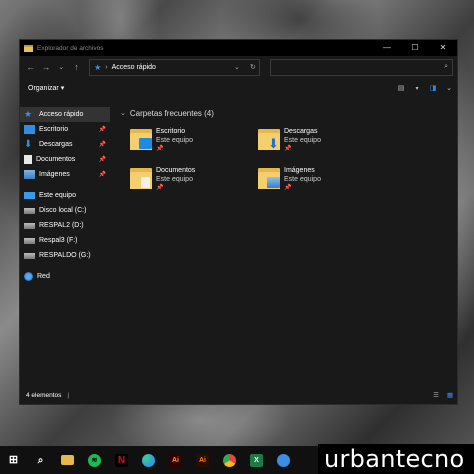 This screenshot has height=474, width=474. Describe the element at coordinates (94, 460) in the screenshot. I see `taskbar-spotify: ≋` at that location.